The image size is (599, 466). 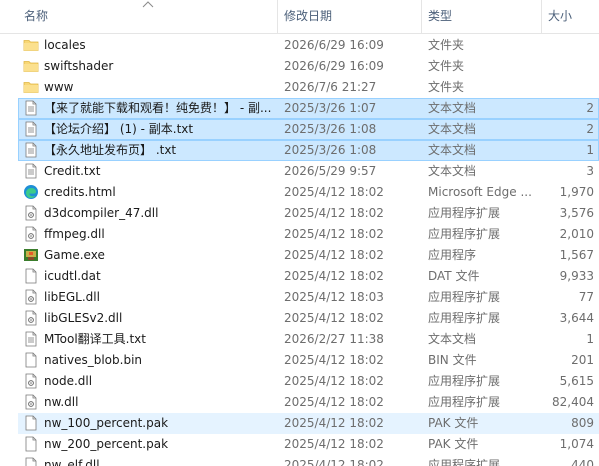 I want to click on file-size: 77, so click(x=586, y=297).